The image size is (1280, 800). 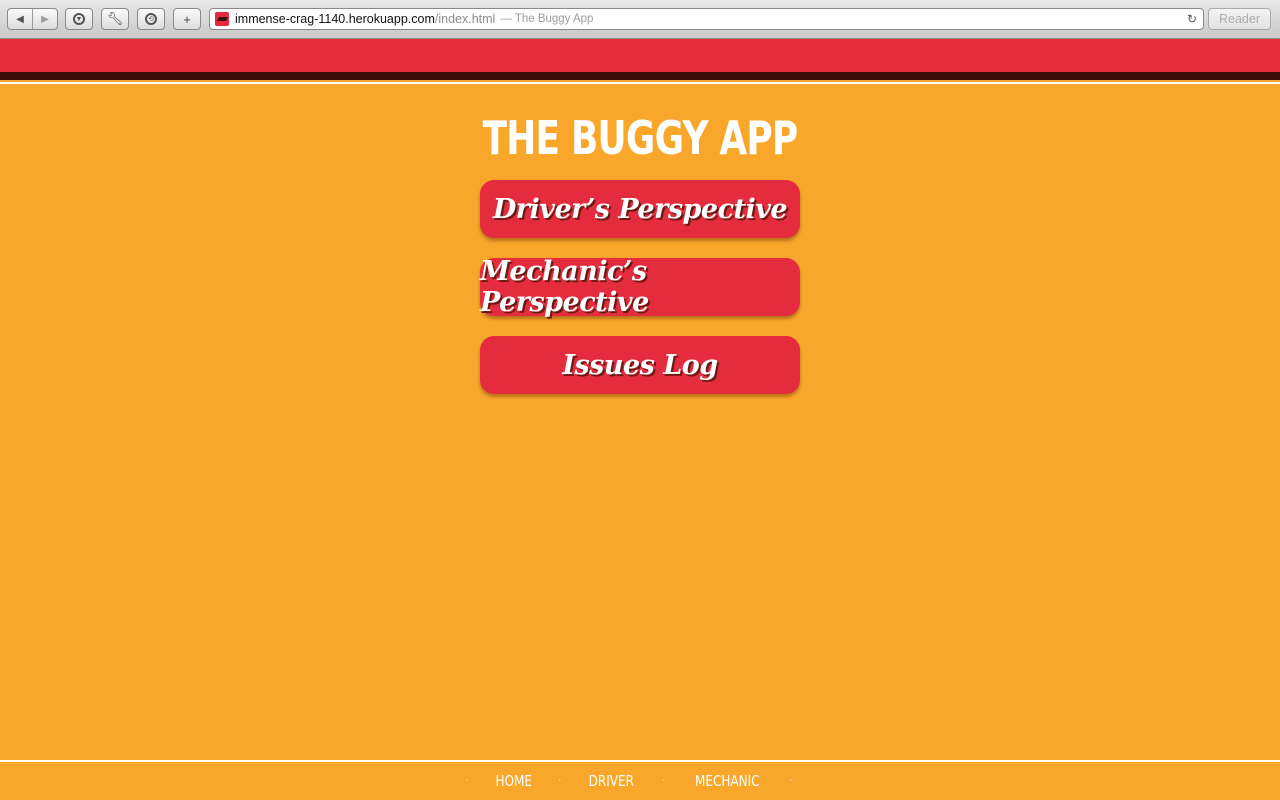 I want to click on sync-icon: ⟲, so click(x=151, y=19).